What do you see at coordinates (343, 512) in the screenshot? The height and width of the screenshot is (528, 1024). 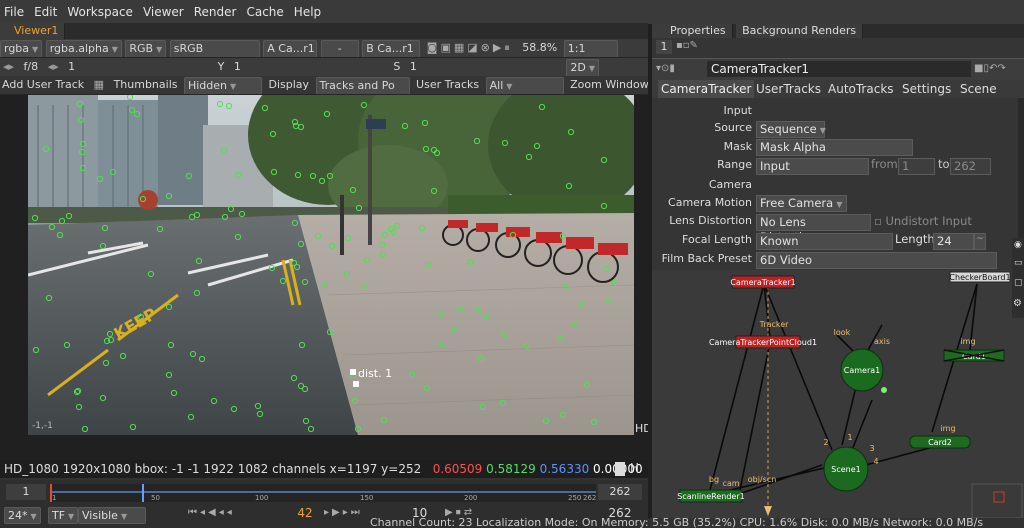 I see `transport-forward-buttons: ▸▶▸⏭` at bounding box center [343, 512].